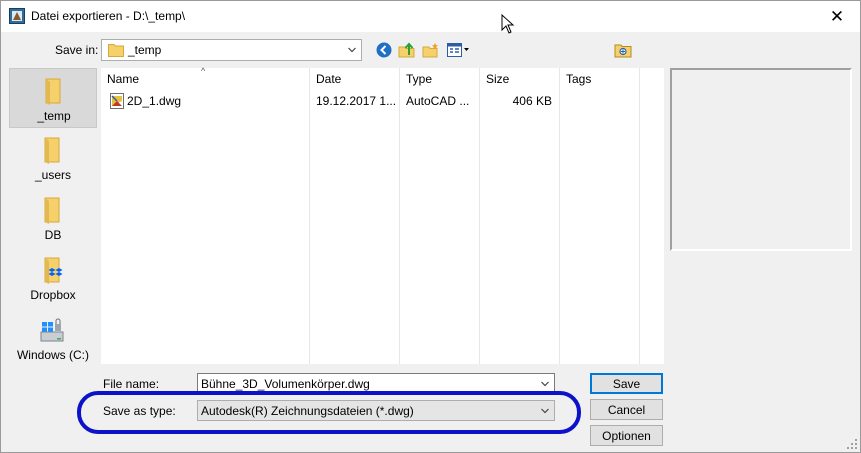  Describe the element at coordinates (285, 384) in the screenshot. I see `file-name-value: Bühne_3D_Volumenkörper.dwg` at that location.